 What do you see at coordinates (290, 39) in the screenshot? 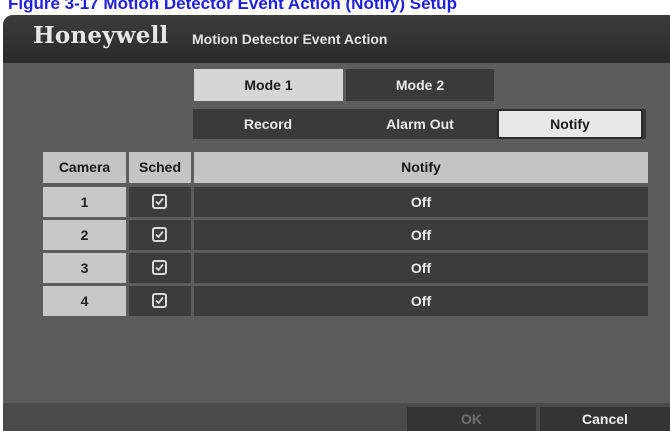
I see `screen-title: Motion Detector Event Action` at bounding box center [290, 39].